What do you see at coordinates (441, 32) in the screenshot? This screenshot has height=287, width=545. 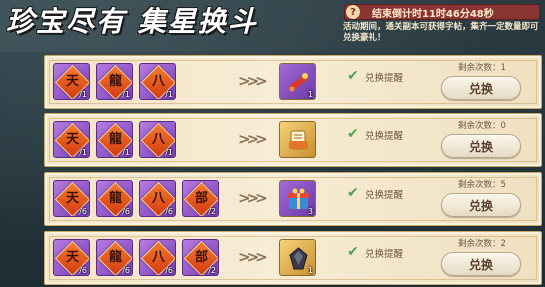 I see `event-description: 活动期间，通关副本可获得字帖，集齐一定数量即可兑换豪礼！` at bounding box center [441, 32].